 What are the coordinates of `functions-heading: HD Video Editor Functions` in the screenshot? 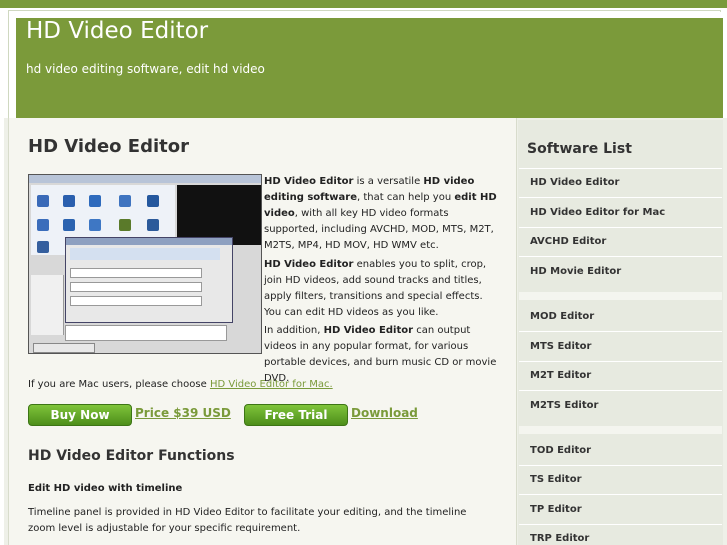 It's located at (131, 456).